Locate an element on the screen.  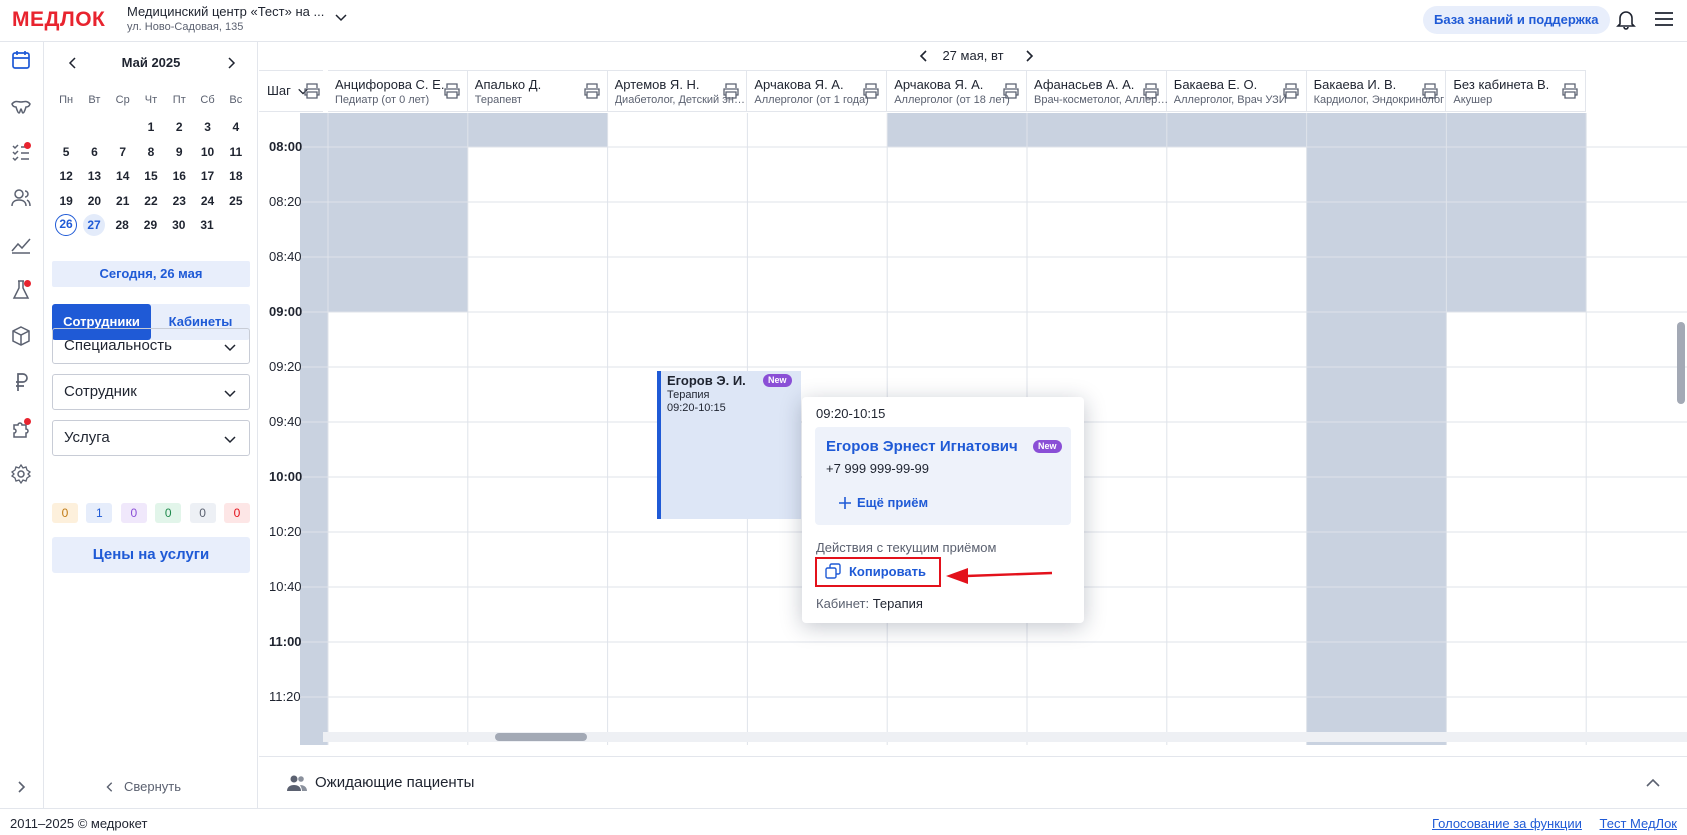
employee-name: Без кабинета В. is located at coordinates (1501, 84).